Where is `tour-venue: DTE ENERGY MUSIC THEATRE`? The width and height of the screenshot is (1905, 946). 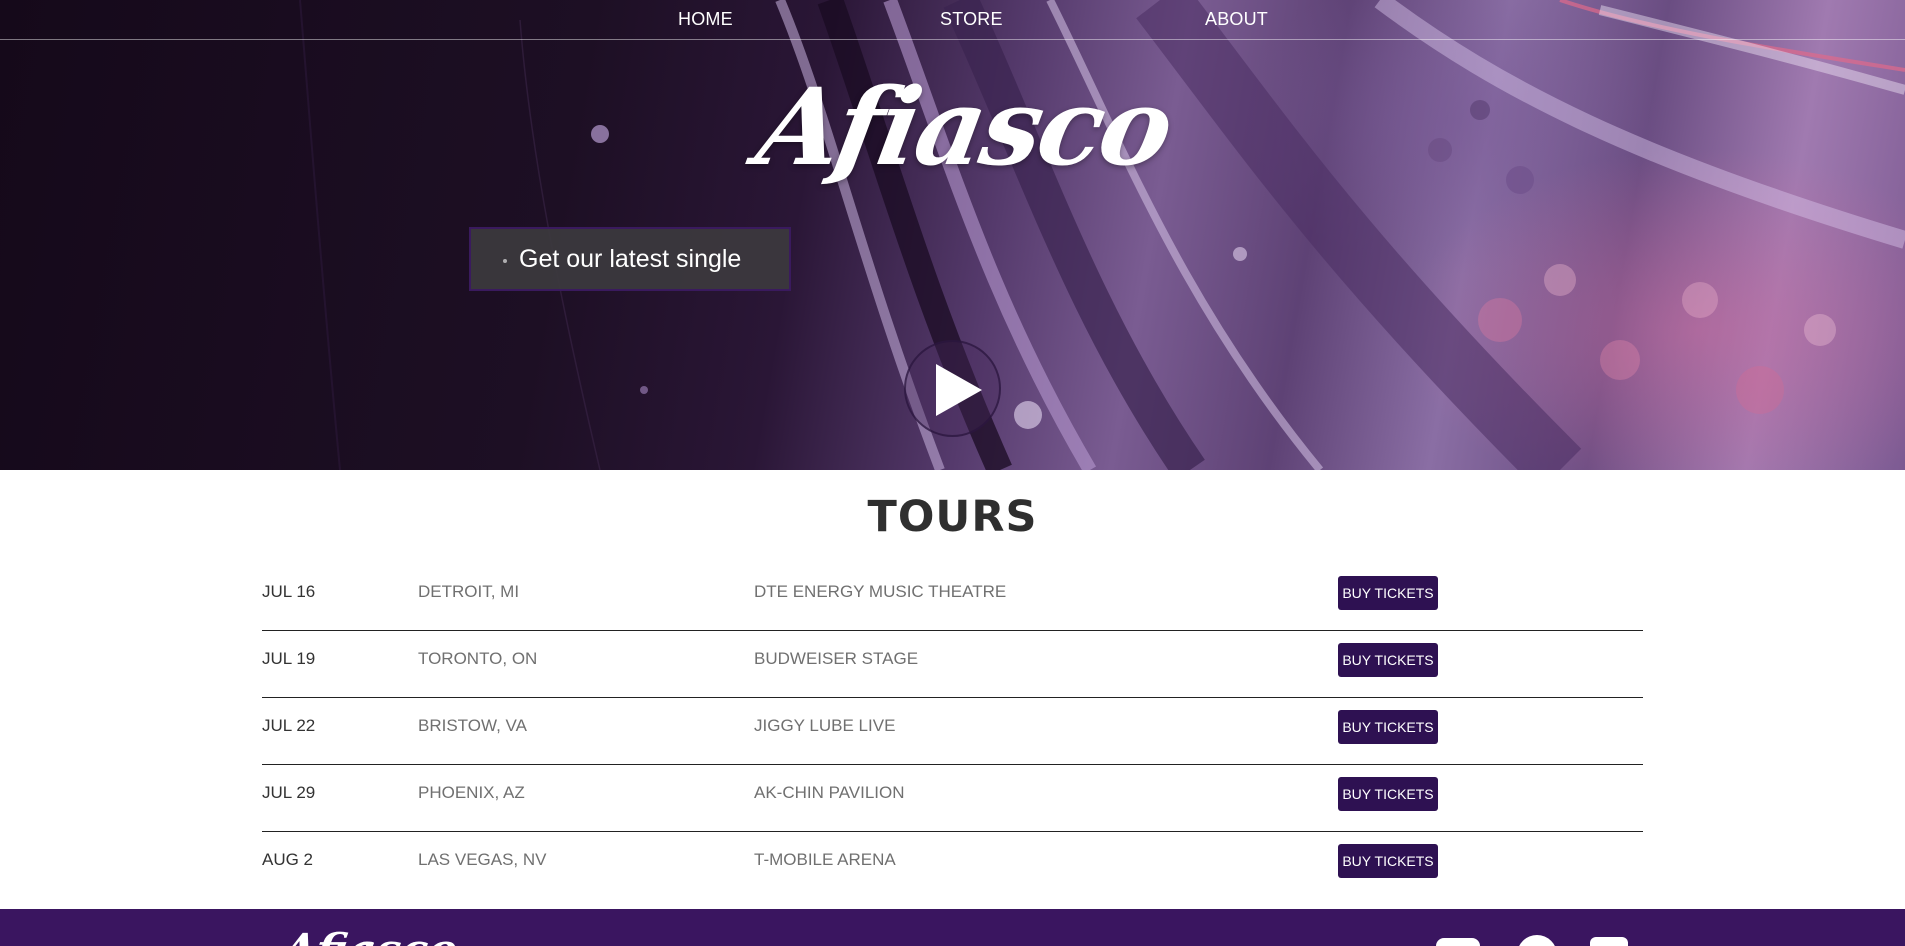 tour-venue: DTE ENERGY MUSIC THEATRE is located at coordinates (880, 591).